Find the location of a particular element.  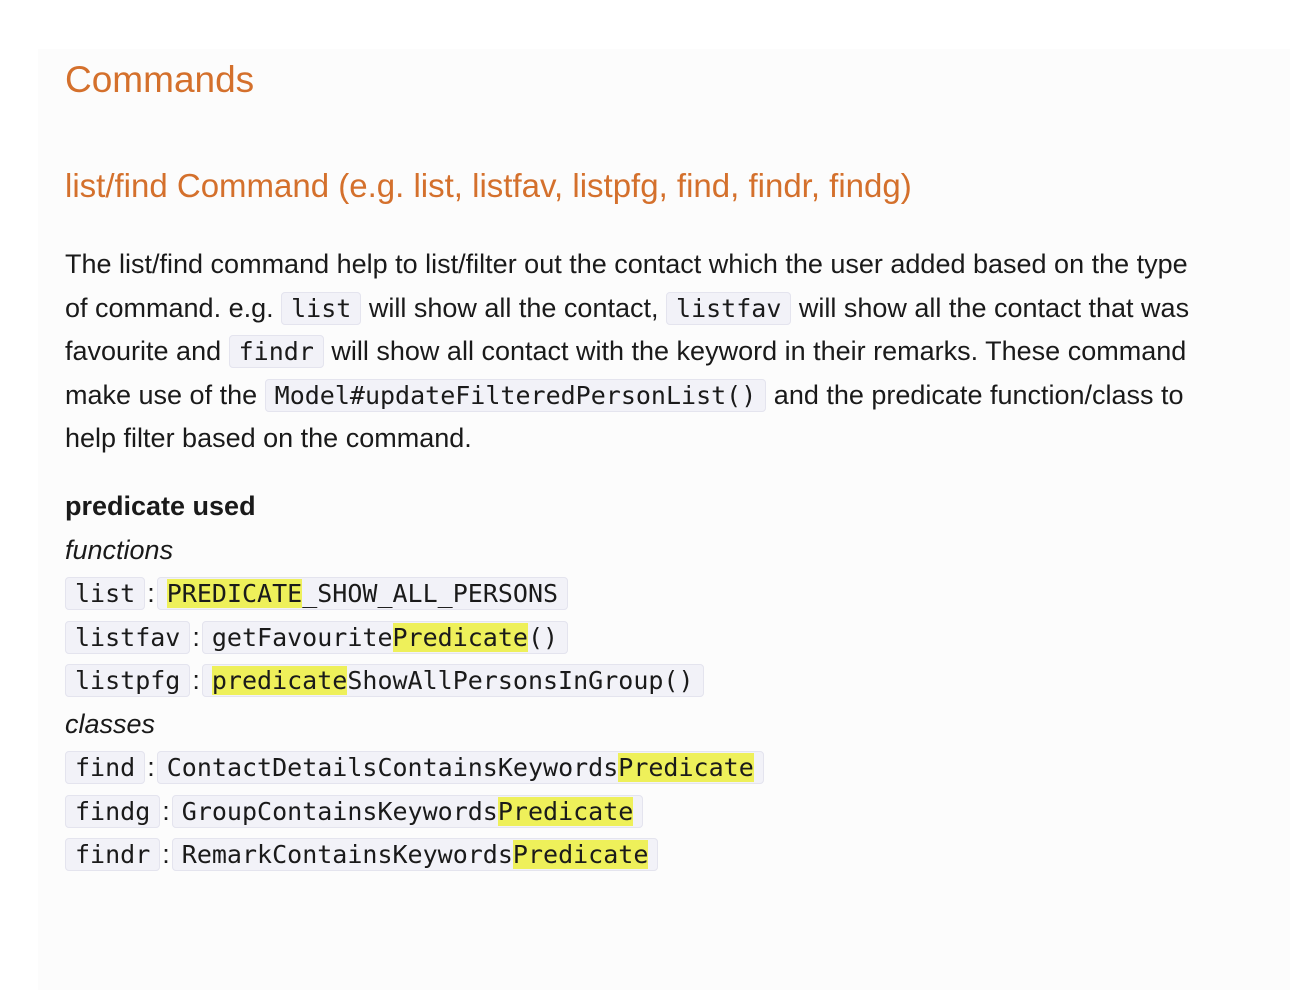

command-code: find is located at coordinates (105, 767).